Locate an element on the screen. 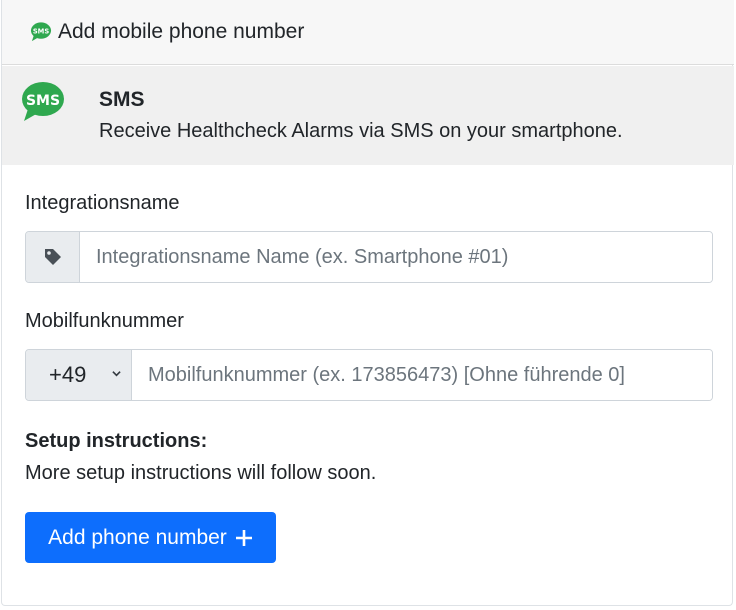 This screenshot has height=610, width=736. phone-group: +49 is located at coordinates (369, 375).